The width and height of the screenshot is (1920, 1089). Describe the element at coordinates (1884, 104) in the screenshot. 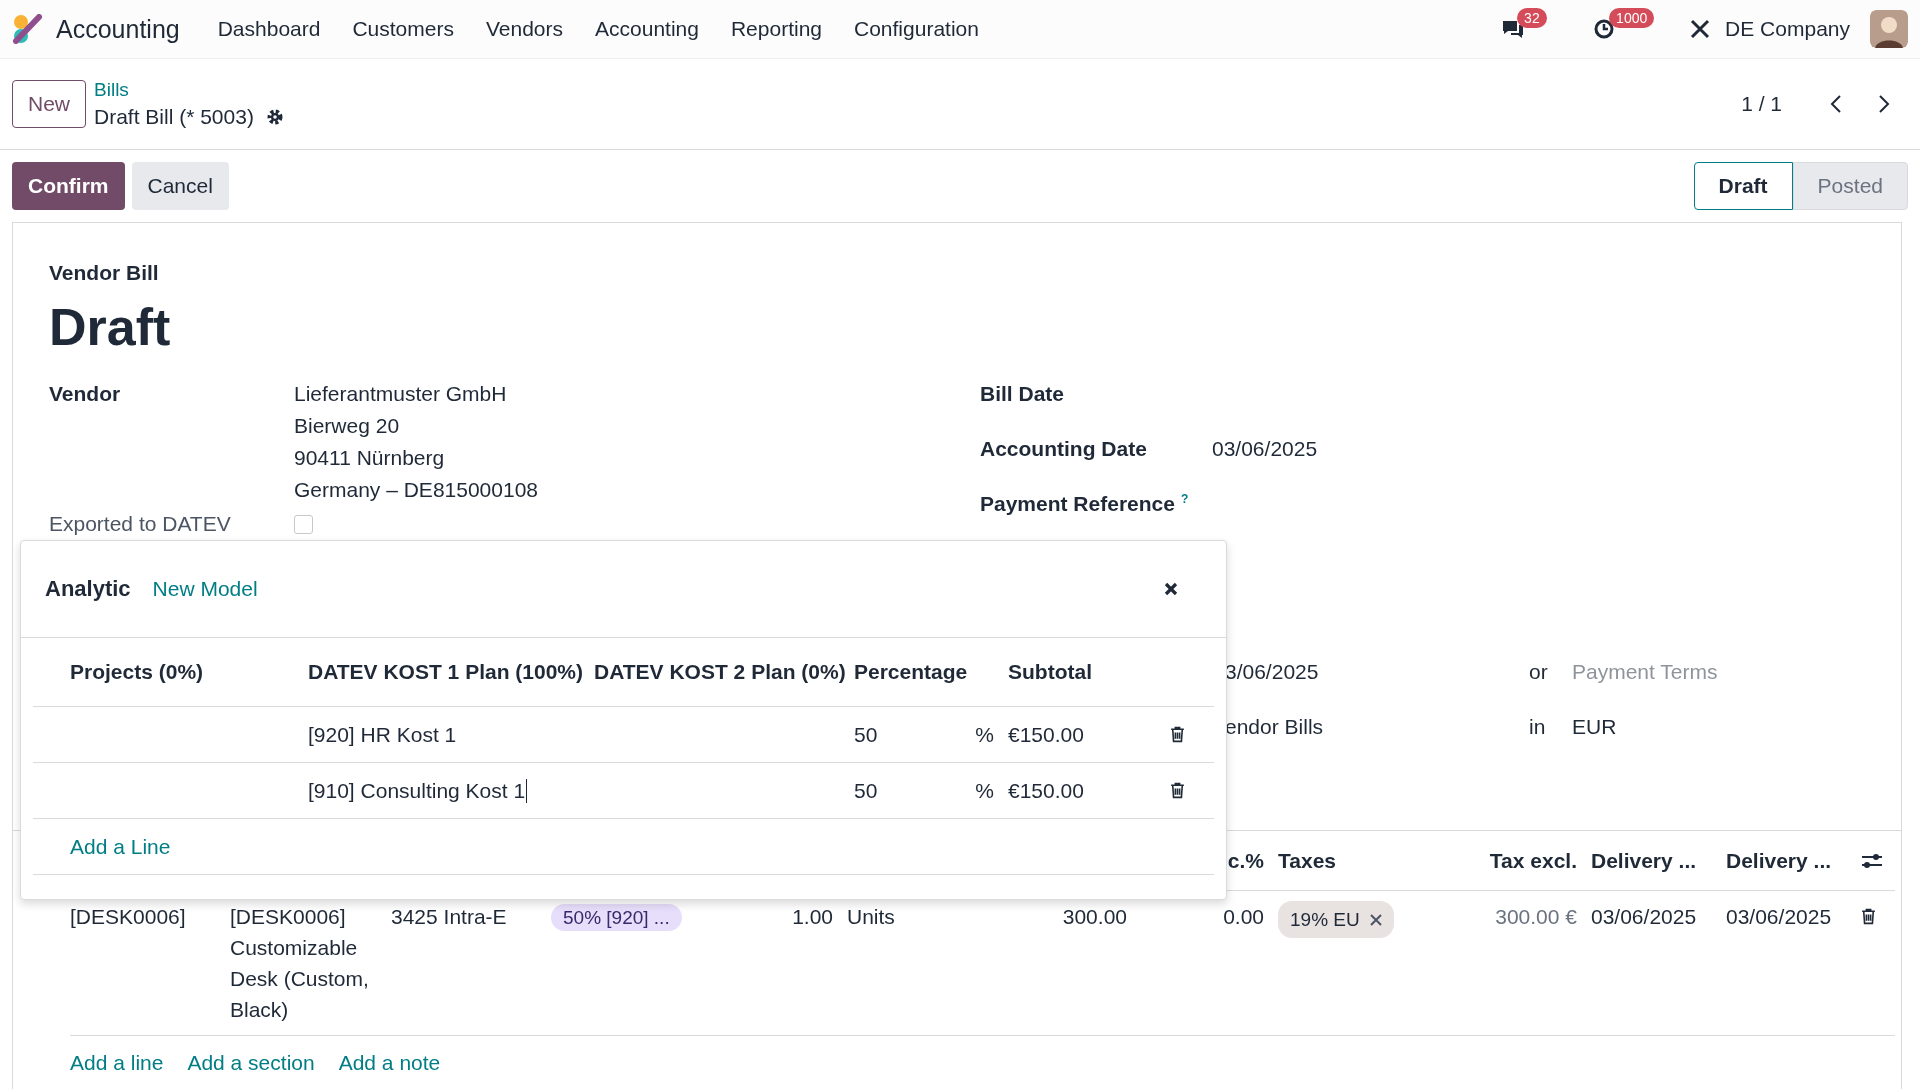

I see `next-icon` at that location.